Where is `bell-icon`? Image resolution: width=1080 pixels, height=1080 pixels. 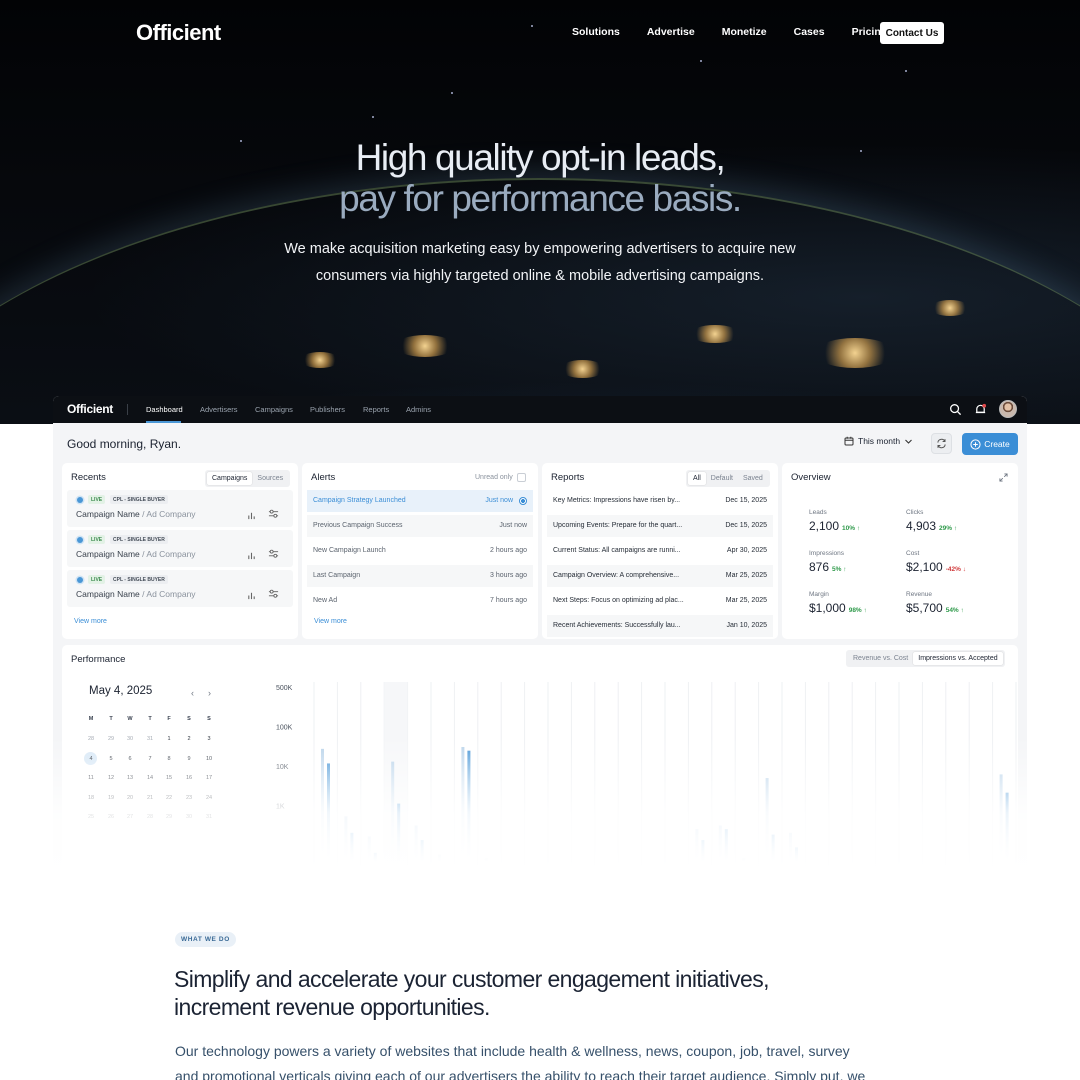
bell-icon is located at coordinates (980, 409).